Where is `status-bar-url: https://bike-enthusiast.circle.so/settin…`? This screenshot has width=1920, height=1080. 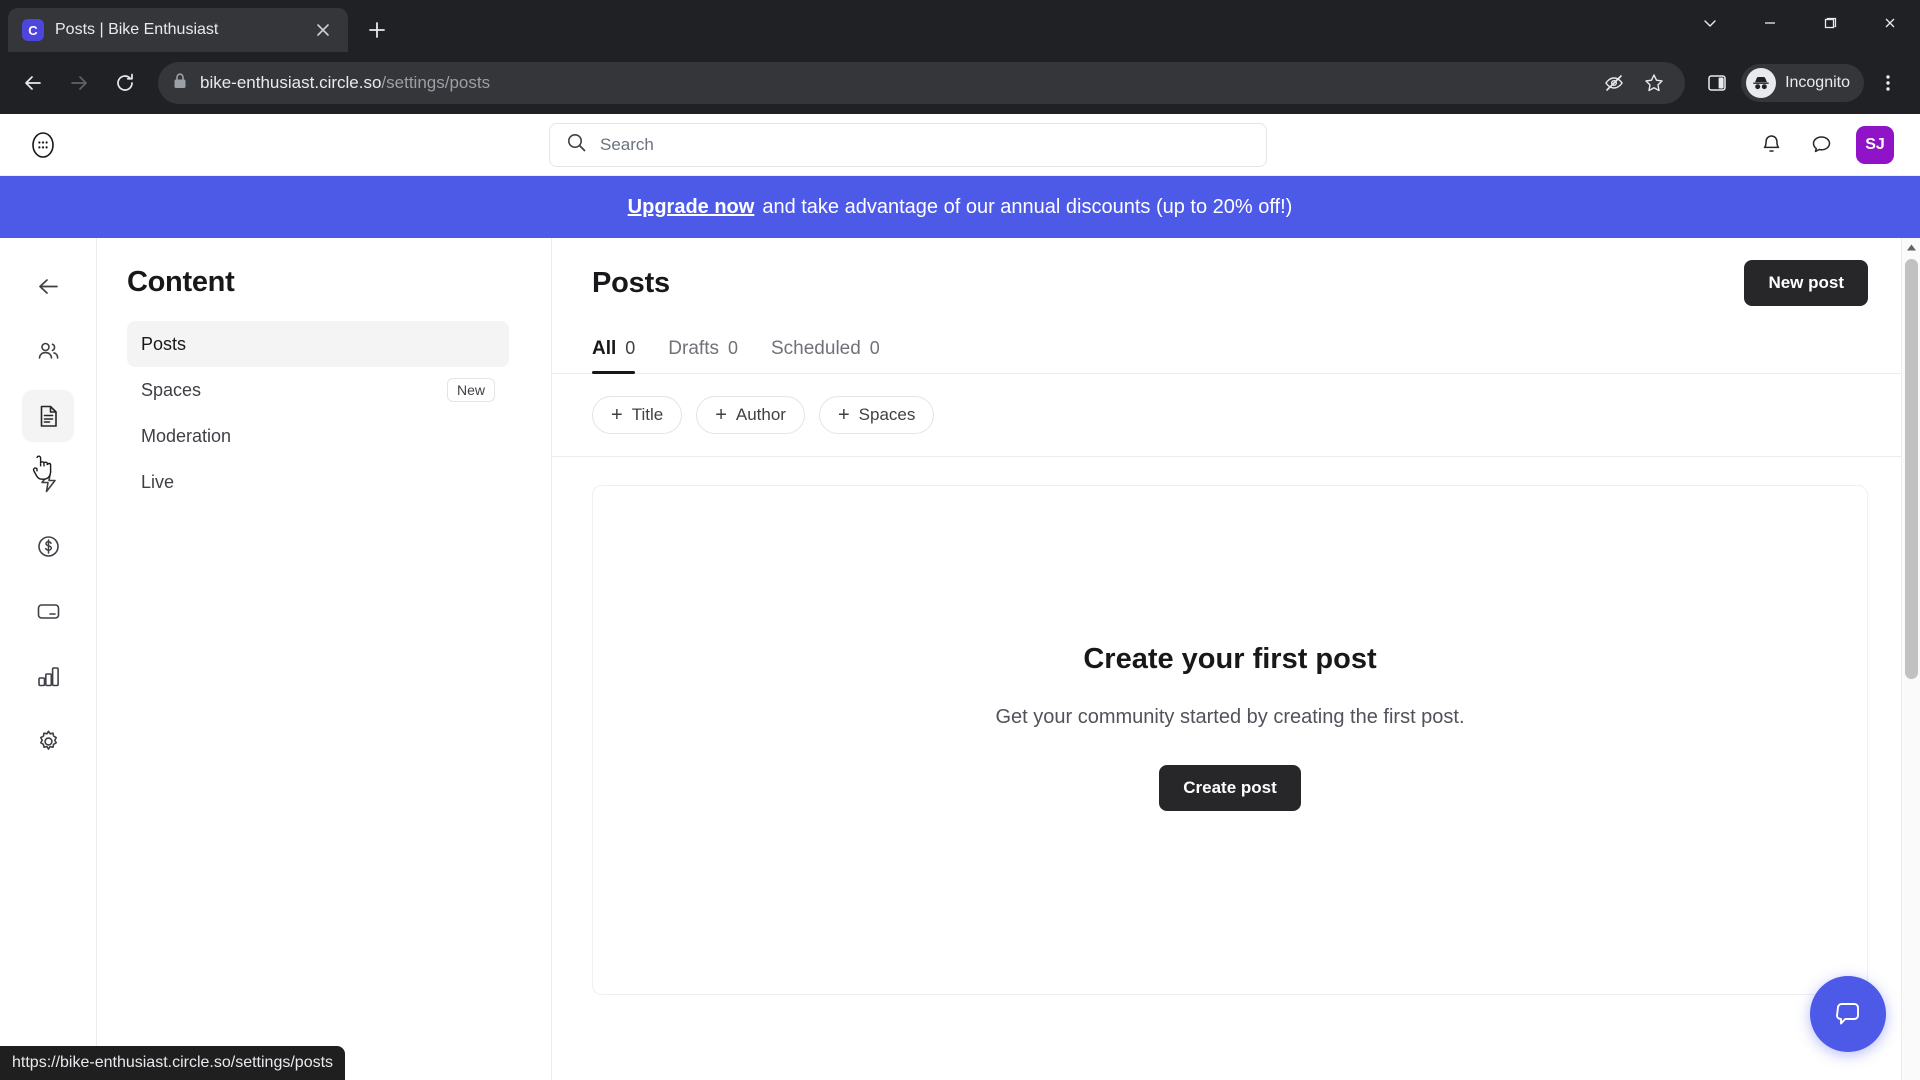 status-bar-url: https://bike-enthusiast.circle.so/settin… is located at coordinates (173, 1063).